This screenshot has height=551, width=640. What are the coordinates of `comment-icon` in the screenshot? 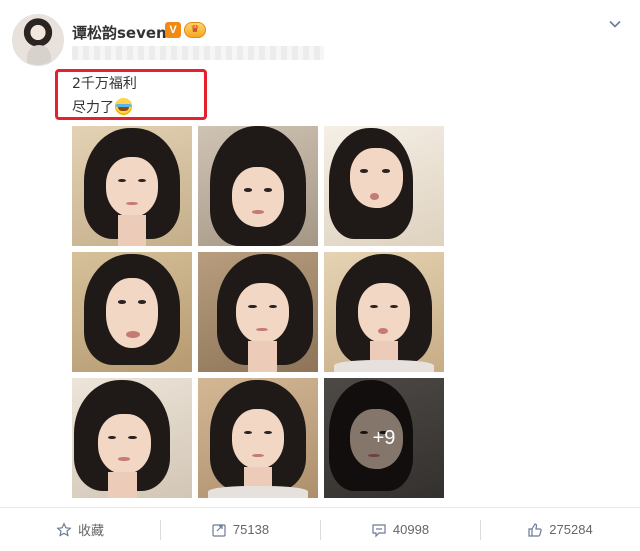 It's located at (379, 530).